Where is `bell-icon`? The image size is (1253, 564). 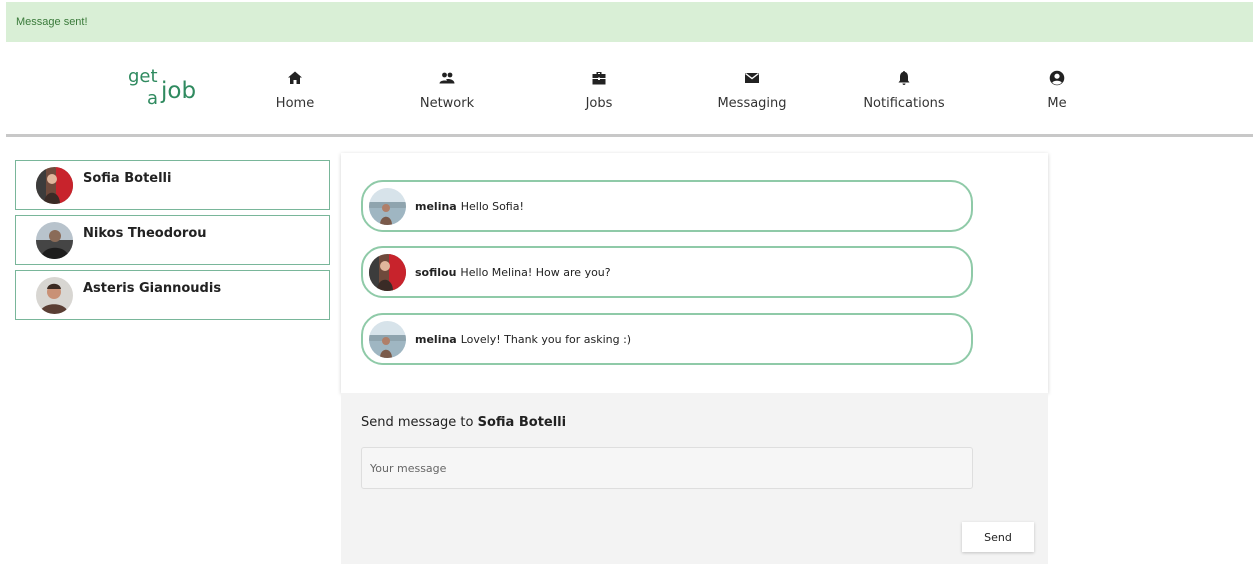
bell-icon is located at coordinates (904, 78).